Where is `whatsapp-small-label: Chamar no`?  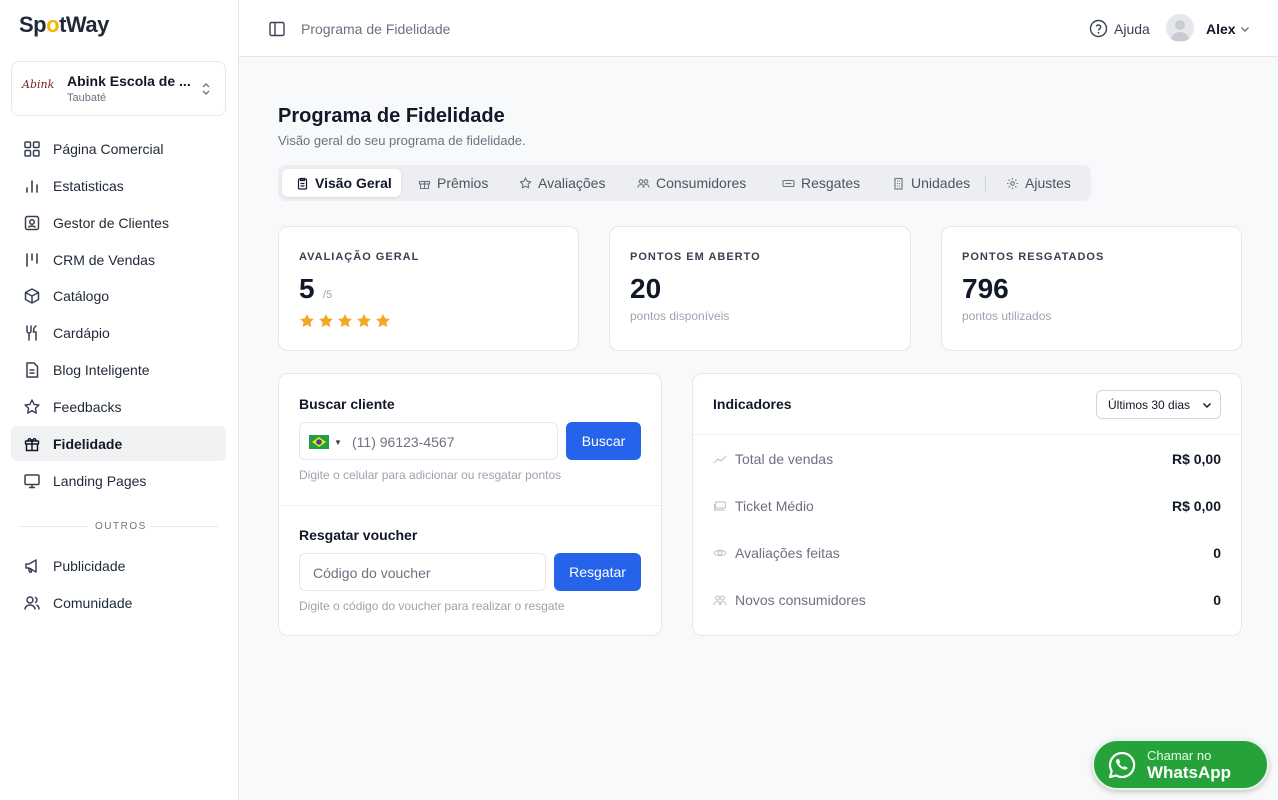 whatsapp-small-label: Chamar no is located at coordinates (1179, 755).